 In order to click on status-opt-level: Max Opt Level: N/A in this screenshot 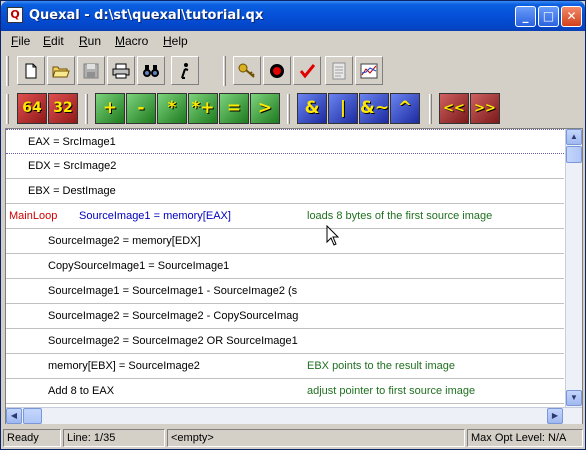, I will do `click(525, 438)`.